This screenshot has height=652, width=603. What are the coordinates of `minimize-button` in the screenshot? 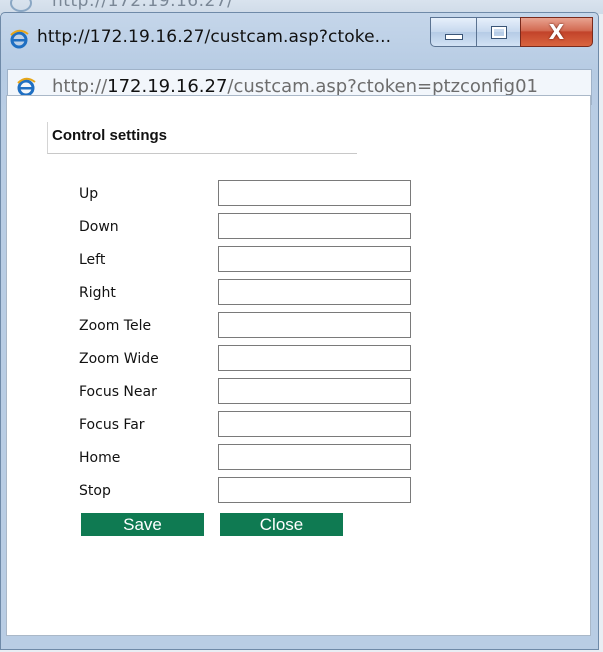 It's located at (453, 32).